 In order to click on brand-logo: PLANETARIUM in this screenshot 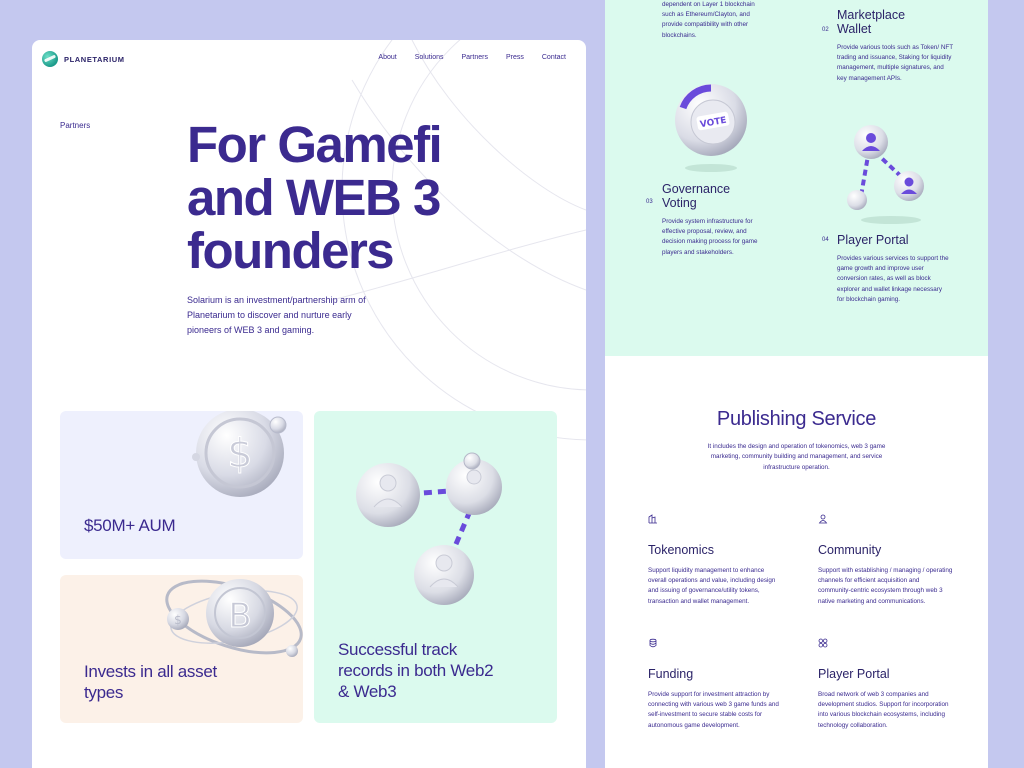, I will do `click(83, 59)`.